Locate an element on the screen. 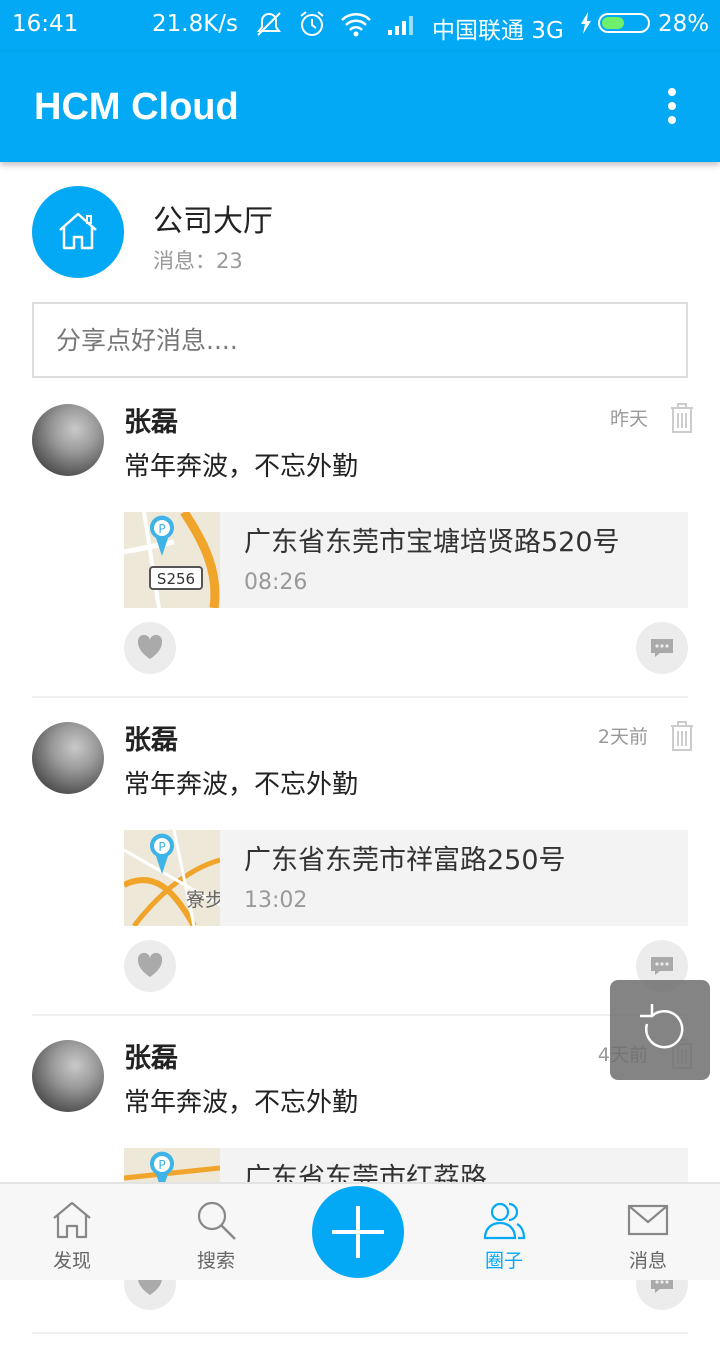 Image resolution: width=720 pixels, height=1350 pixels. group-message-count: 消息：23 is located at coordinates (198, 261).